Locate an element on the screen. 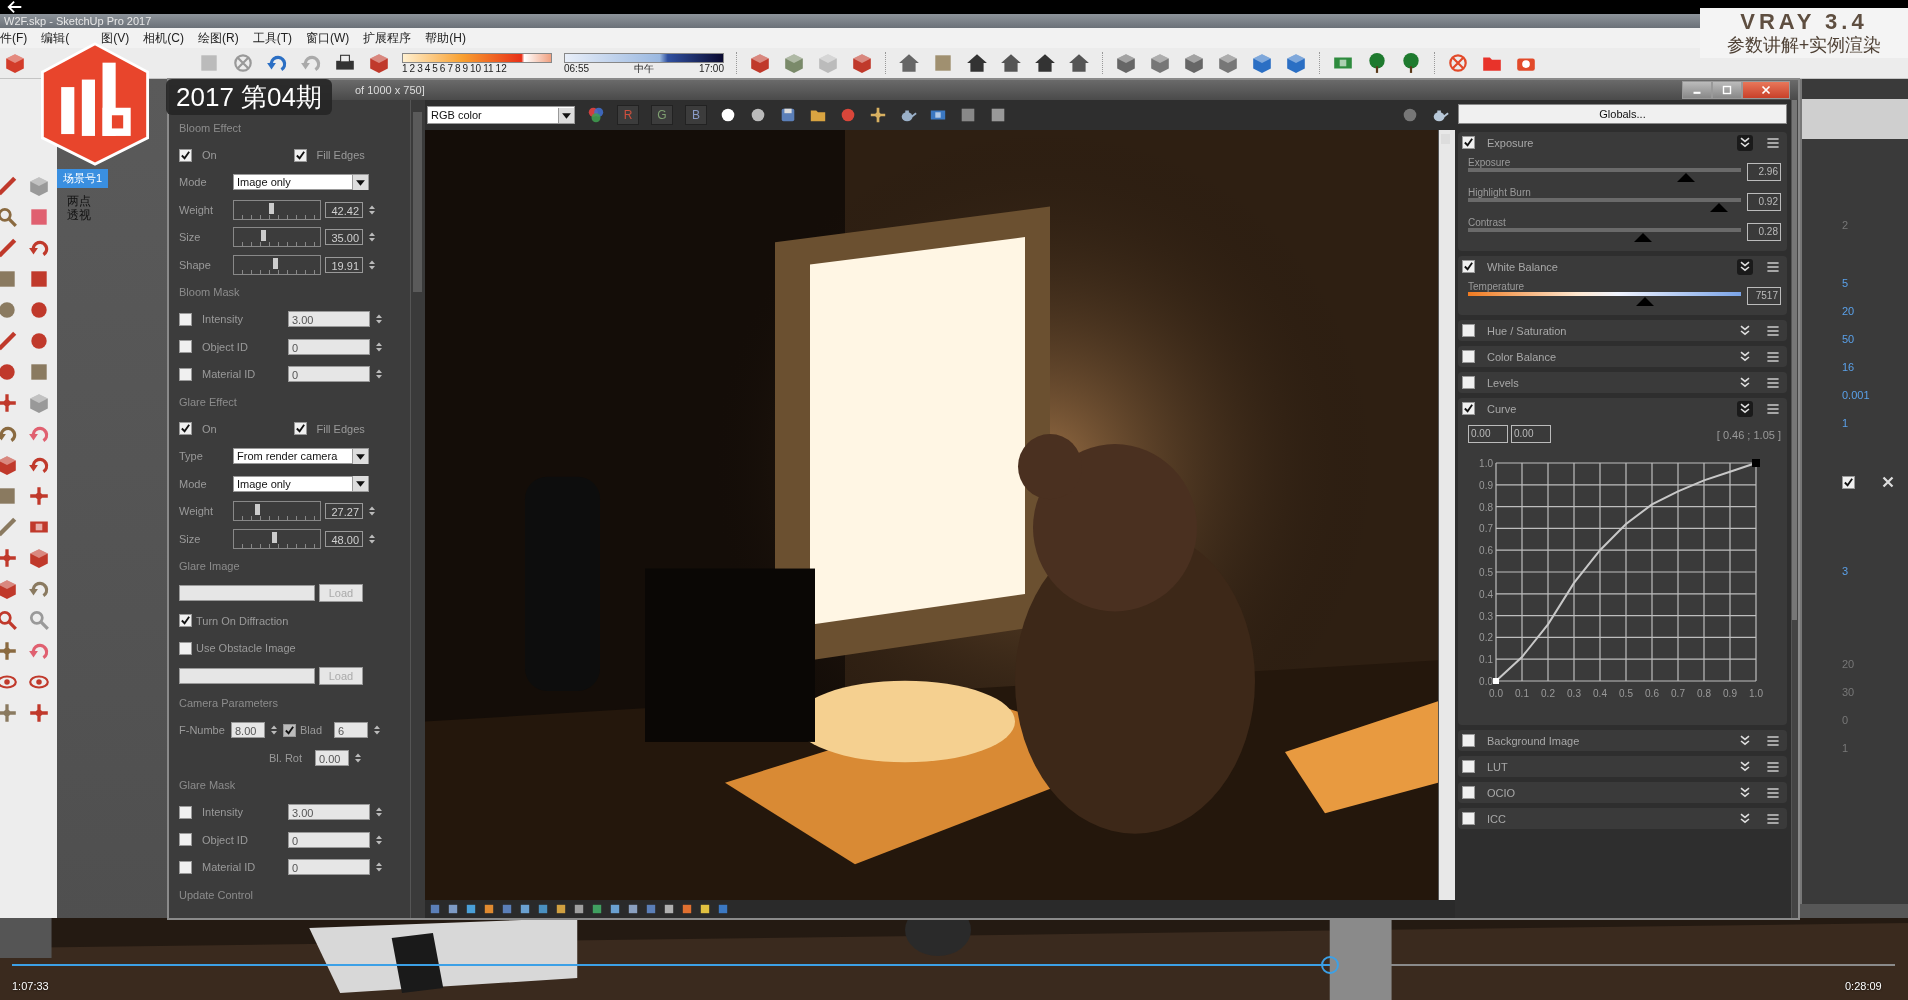 The width and height of the screenshot is (1908, 1000). minimize-button is located at coordinates (1697, 90).